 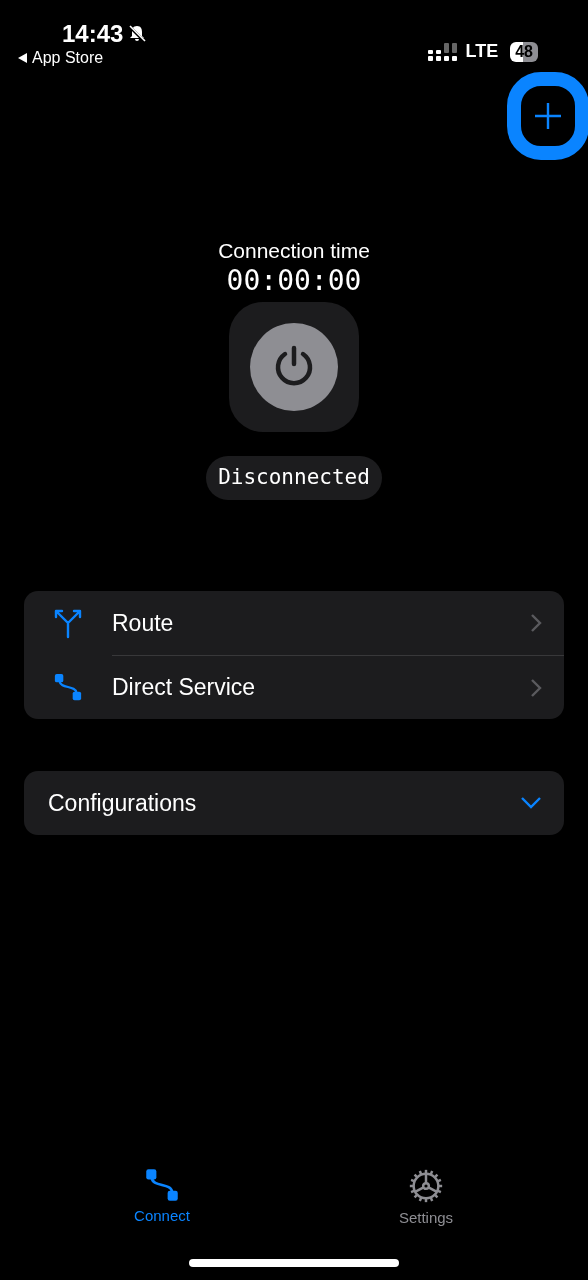 I want to click on tab: Settings, so click(x=426, y=1197).